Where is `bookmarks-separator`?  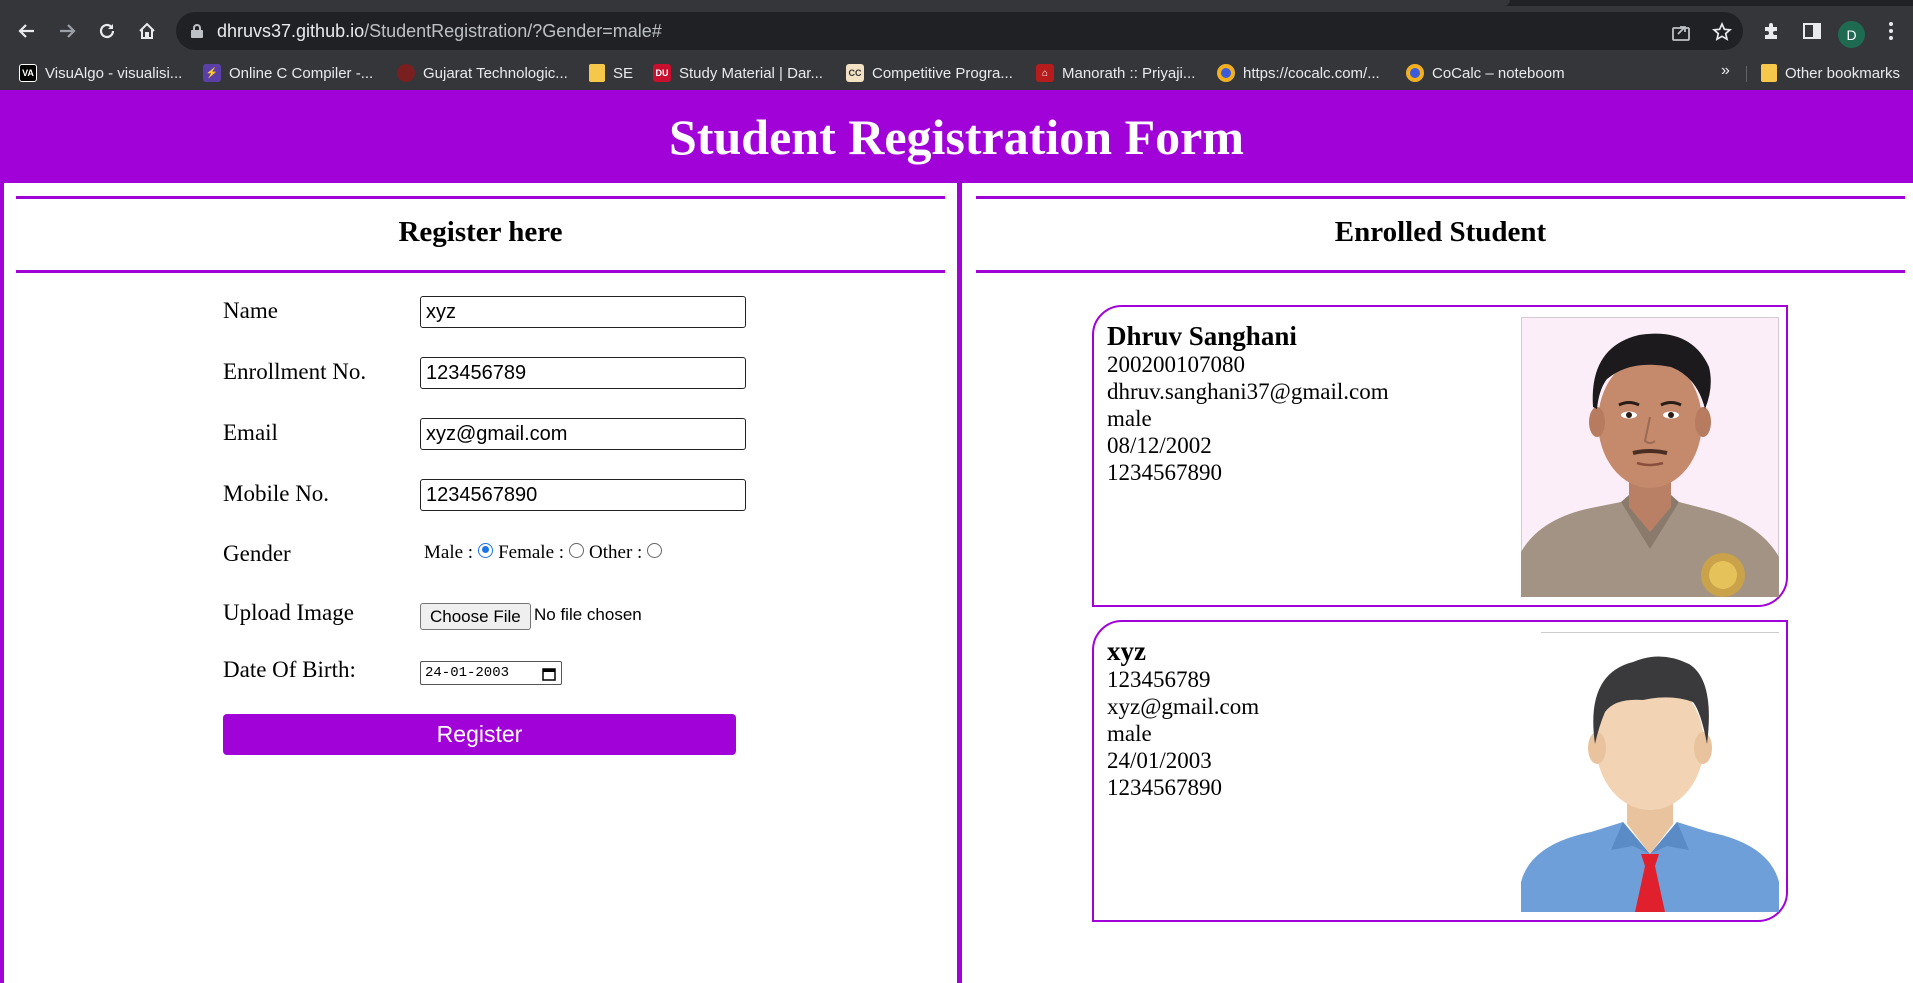 bookmarks-separator is located at coordinates (1746, 74).